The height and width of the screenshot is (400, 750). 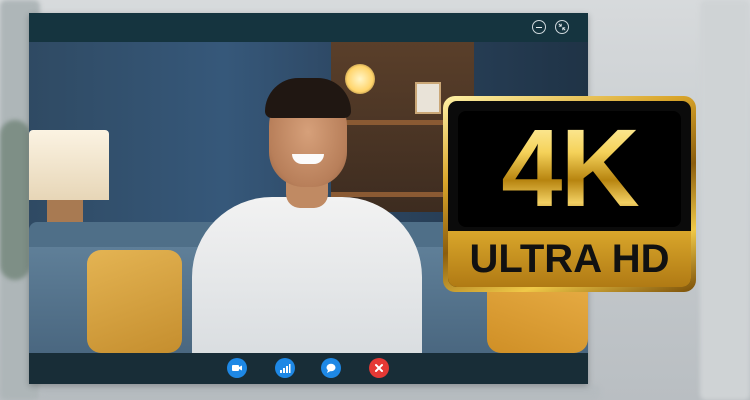 I want to click on person-smile, so click(x=308, y=159).